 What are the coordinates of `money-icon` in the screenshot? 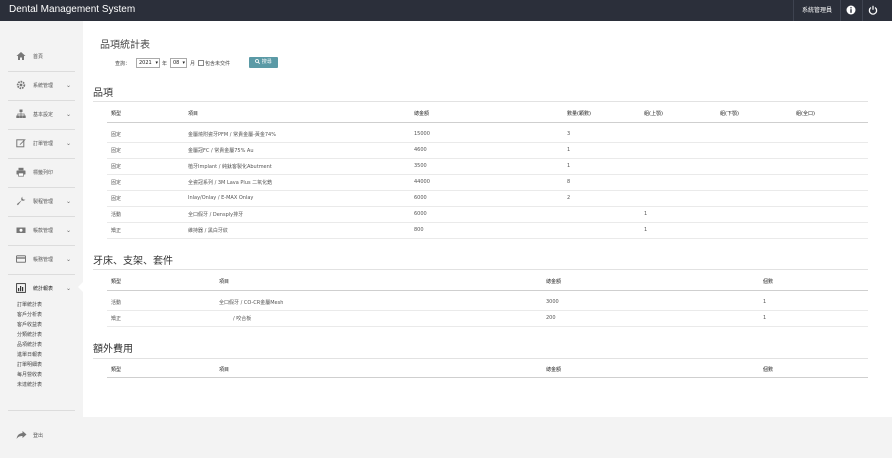 It's located at (21, 230).